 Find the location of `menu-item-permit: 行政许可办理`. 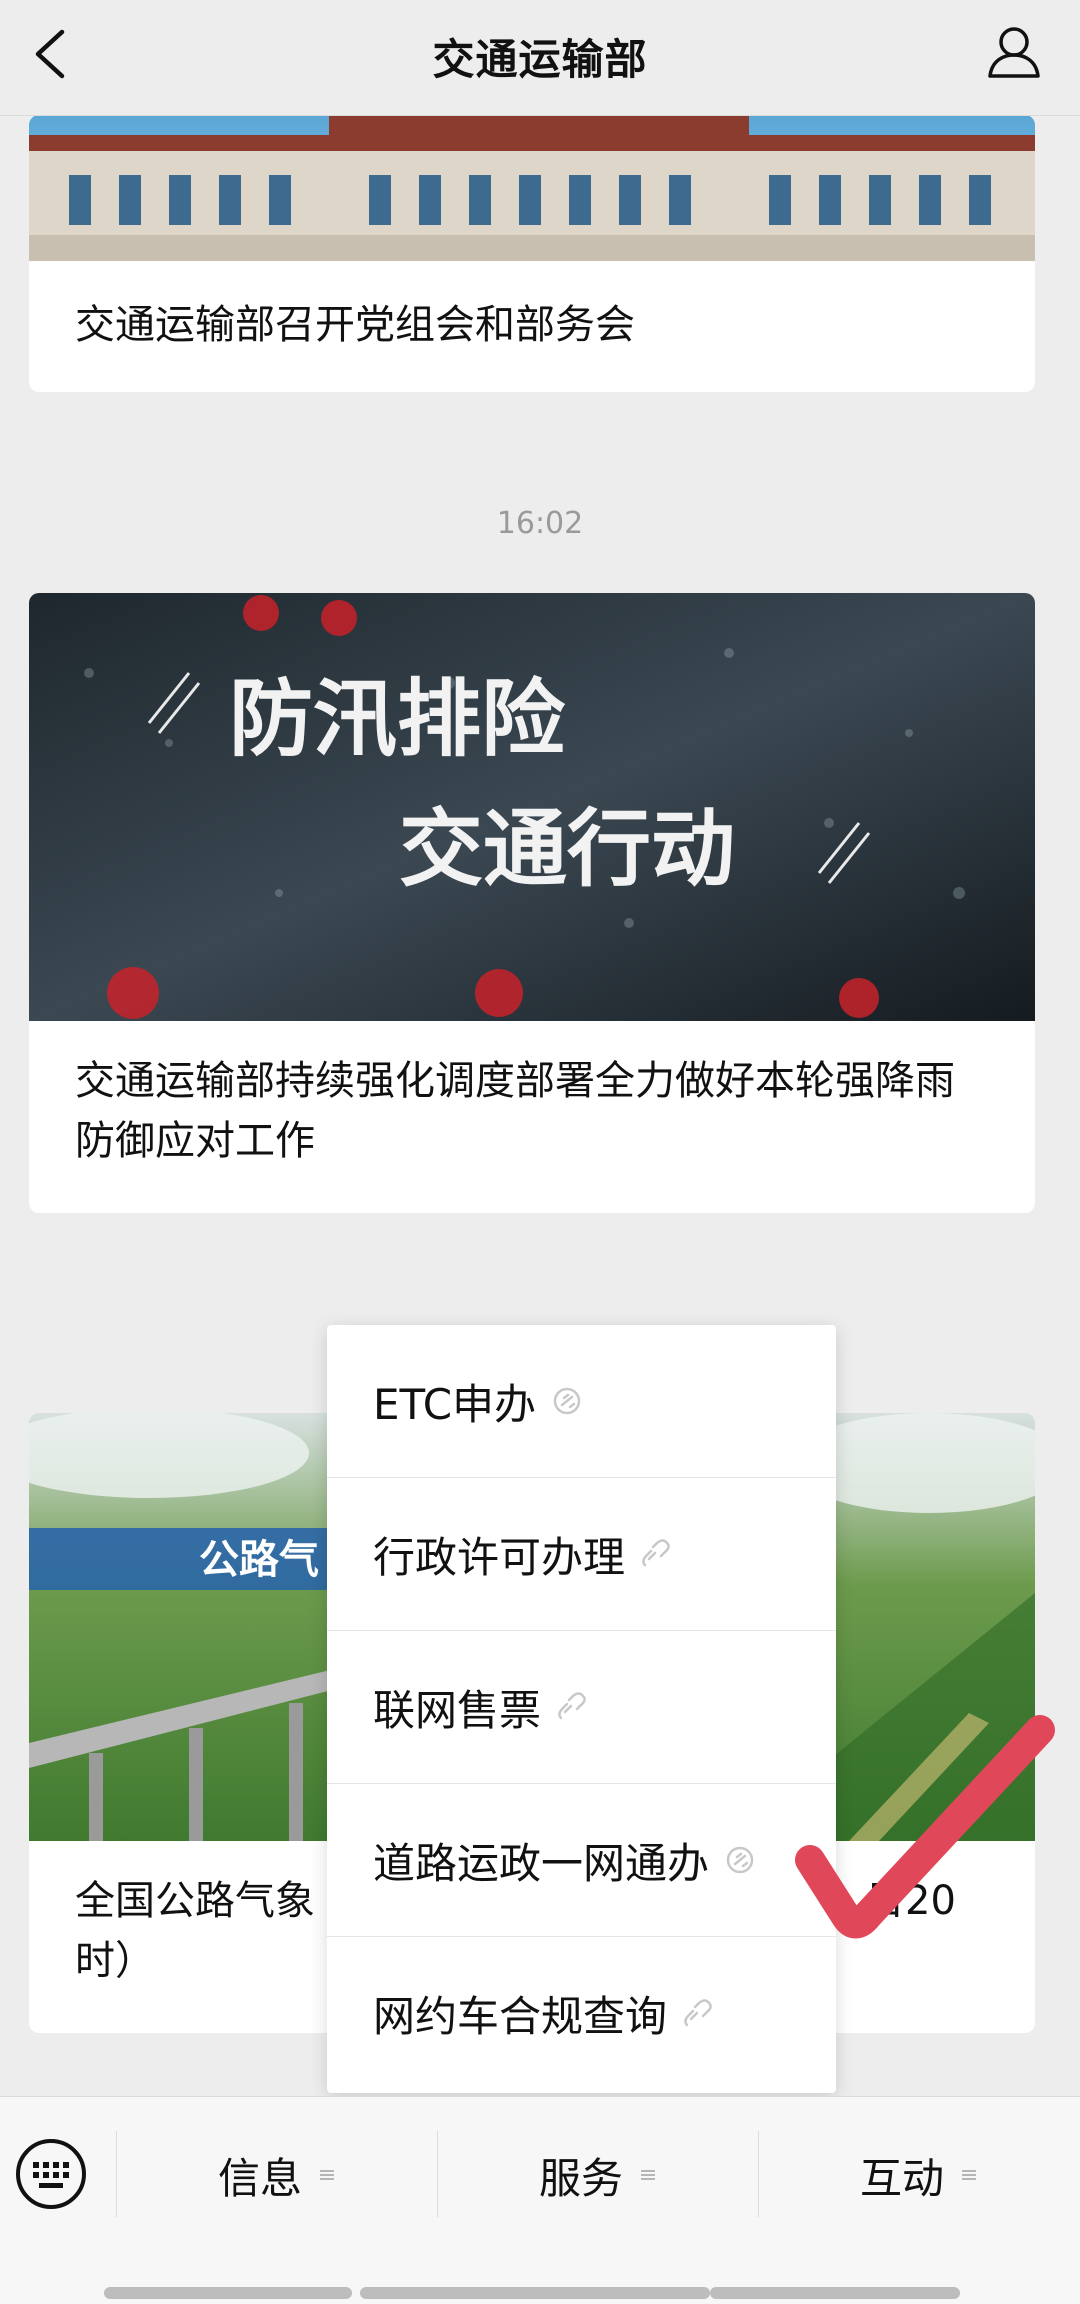

menu-item-permit: 行政许可办理 is located at coordinates (581, 1554).